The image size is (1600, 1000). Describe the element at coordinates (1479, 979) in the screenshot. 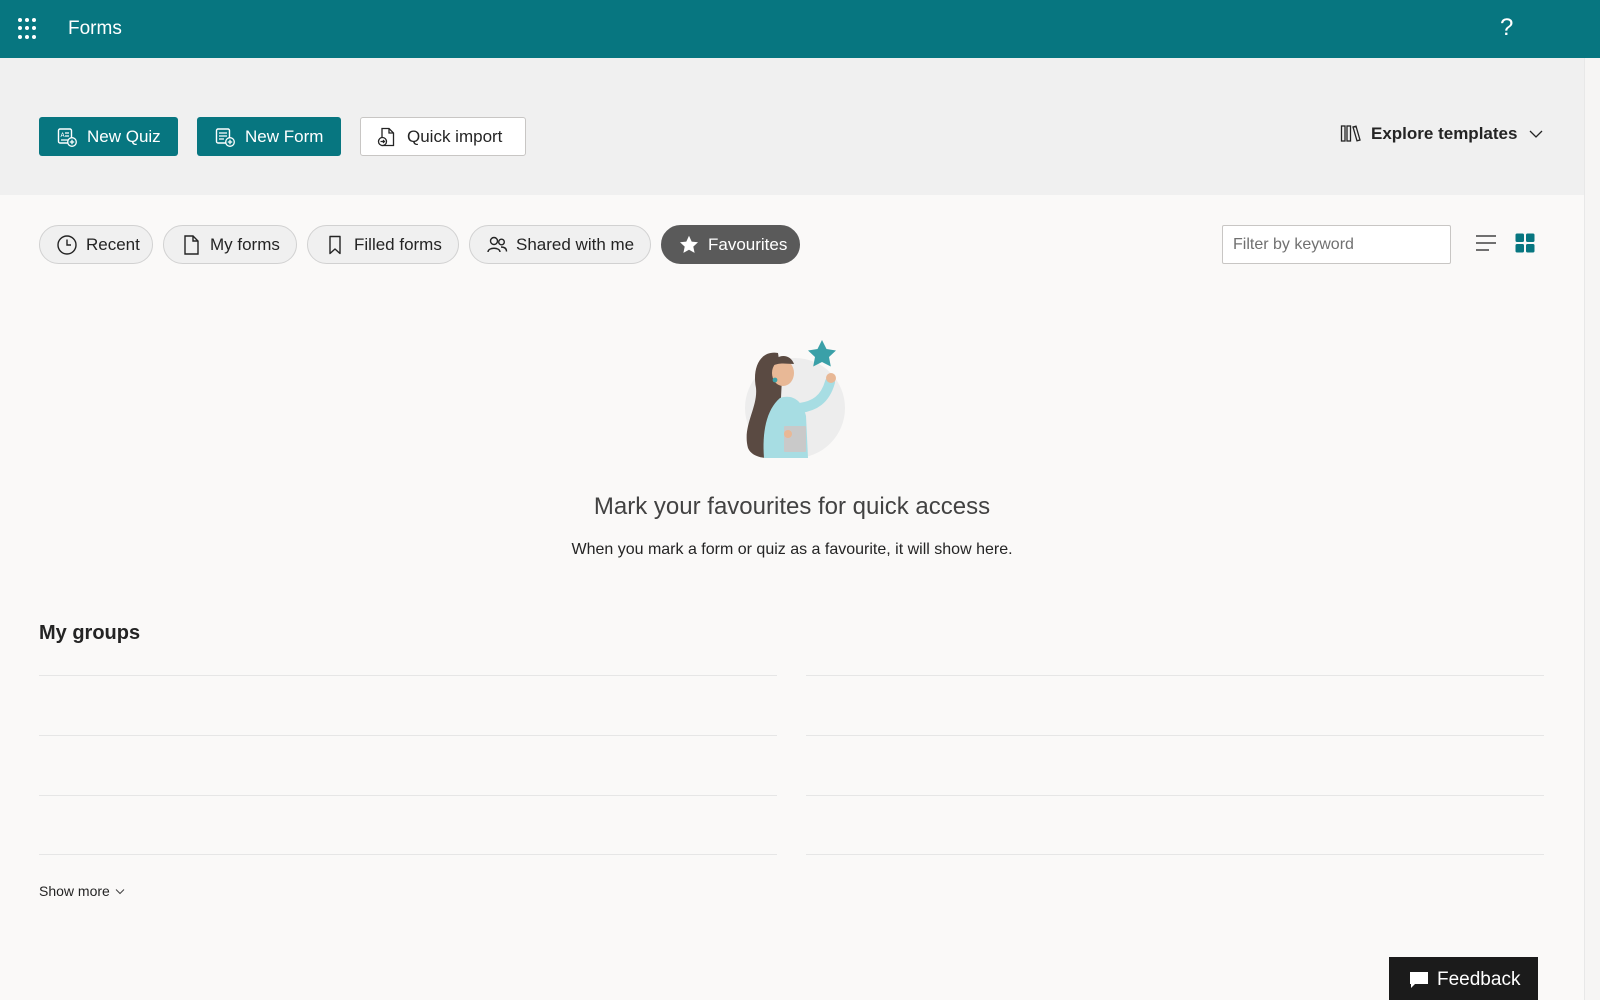

I see `feedback-label: Feedback` at that location.